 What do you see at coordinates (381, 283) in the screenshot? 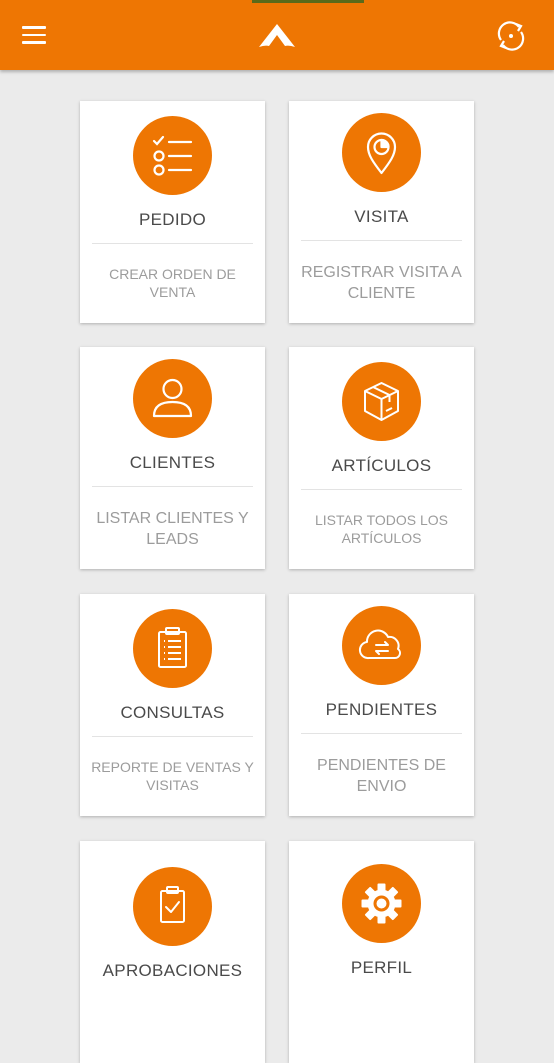
I see `card-description: REGISTRAR VISITA A CLIENTE` at bounding box center [381, 283].